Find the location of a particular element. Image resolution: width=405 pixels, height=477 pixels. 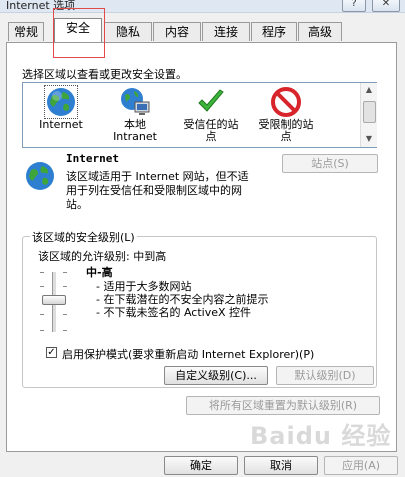

zone-internet: Internet is located at coordinates (61, 115).